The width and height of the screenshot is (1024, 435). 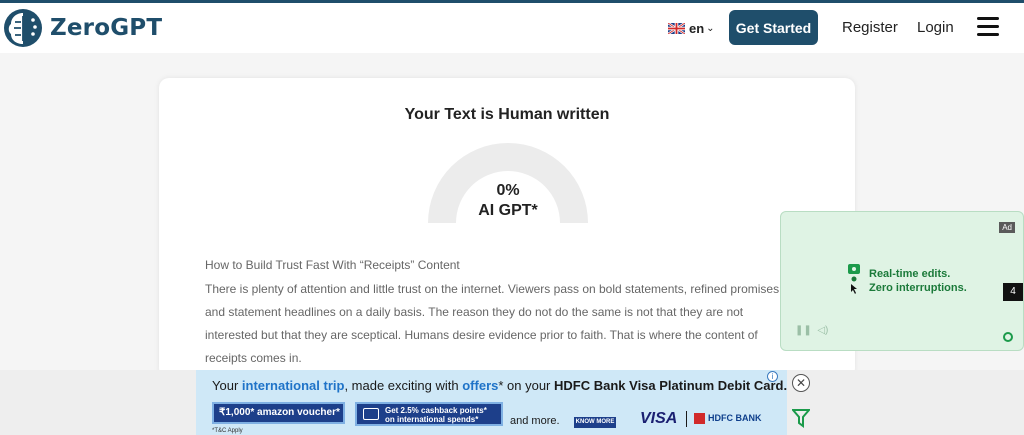 What do you see at coordinates (988, 27) in the screenshot?
I see `hamburger-menu-icon` at bounding box center [988, 27].